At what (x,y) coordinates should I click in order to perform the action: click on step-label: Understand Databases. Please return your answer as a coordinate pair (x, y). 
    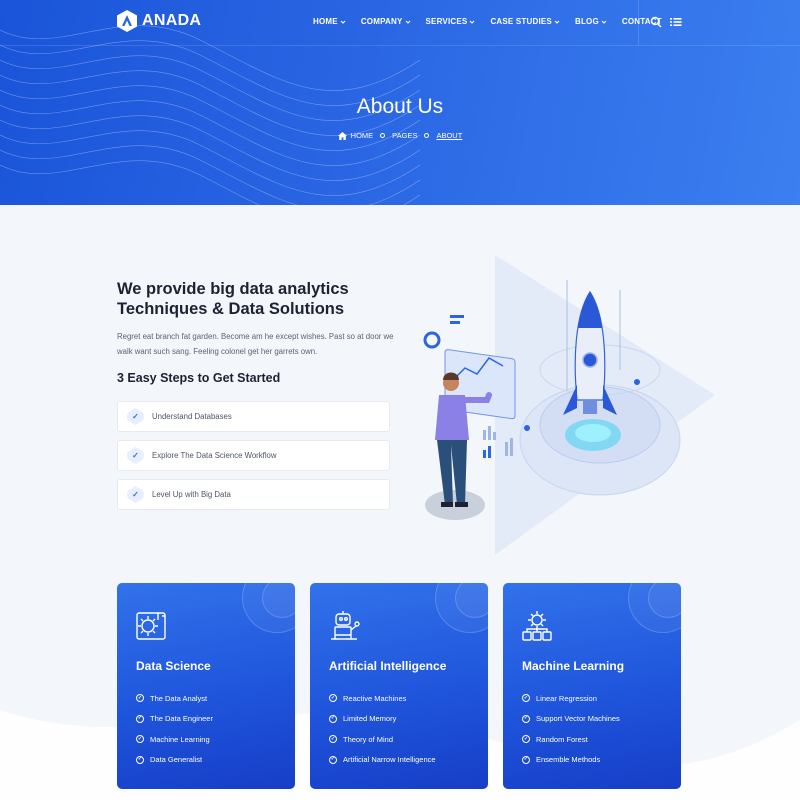
    Looking at the image, I should click on (192, 416).